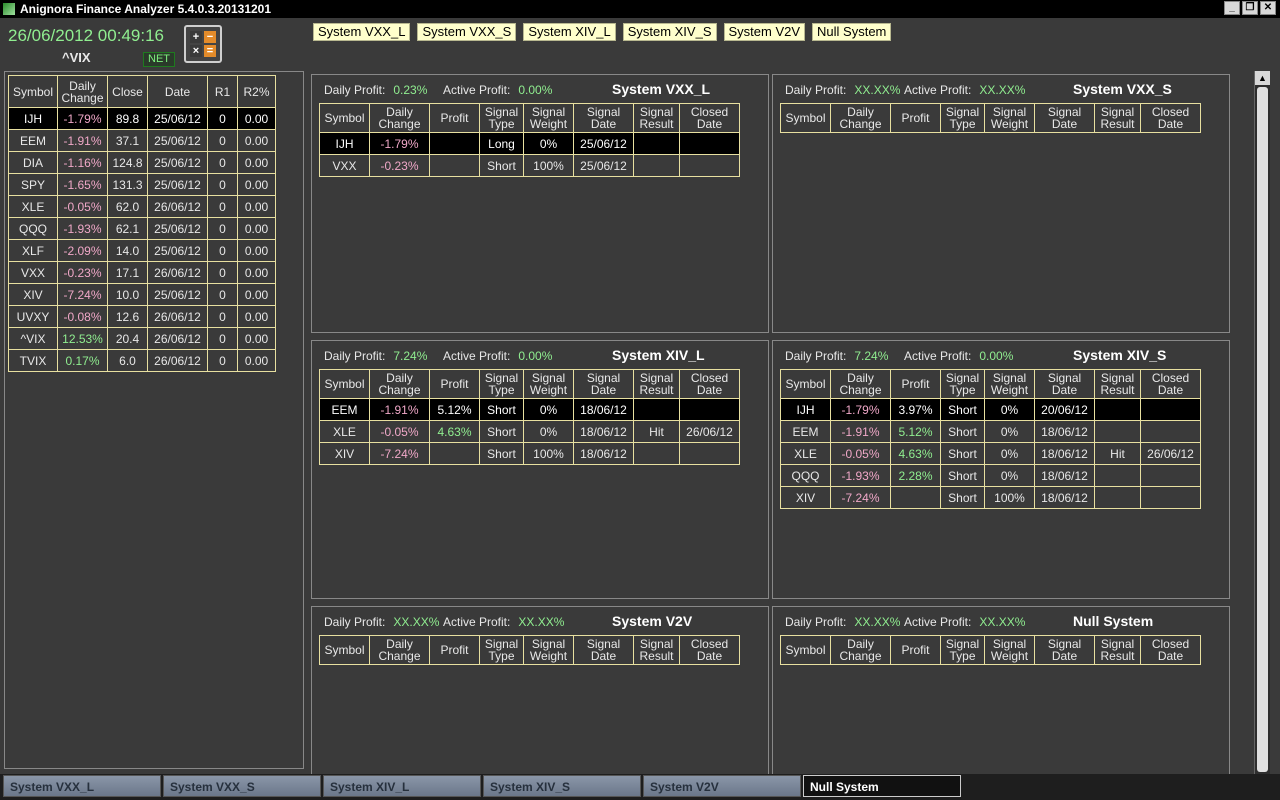 Image resolution: width=1280 pixels, height=800 pixels. I want to click on system-button-vxx-s: System VXX_S, so click(467, 32).